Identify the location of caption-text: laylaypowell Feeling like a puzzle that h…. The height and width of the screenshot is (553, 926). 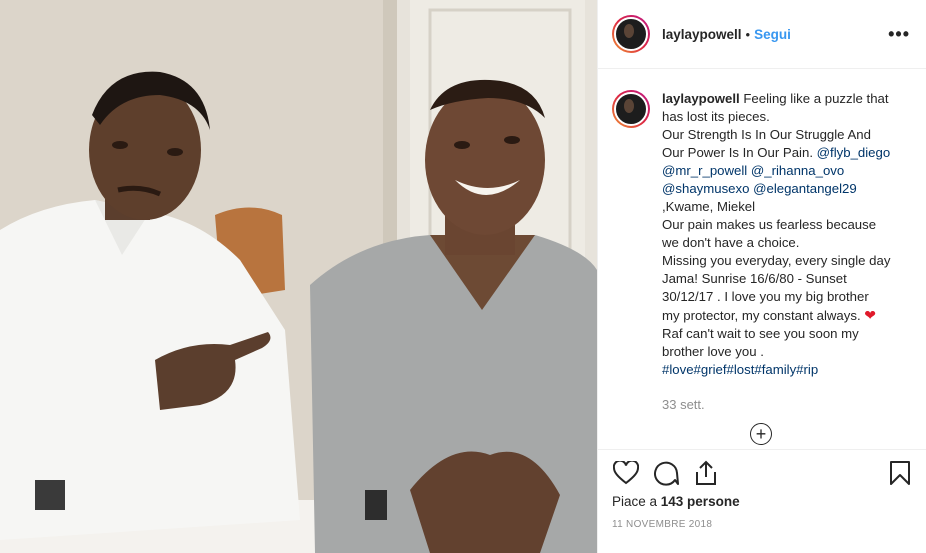
(784, 234).